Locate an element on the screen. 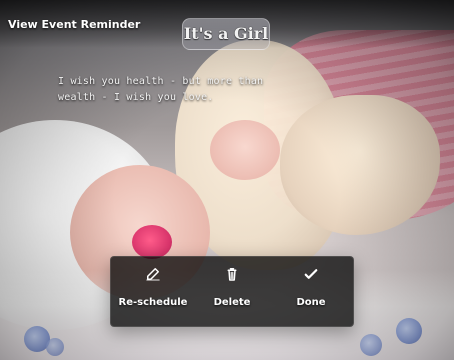 Image resolution: width=454 pixels, height=360 pixels. done-label: Done is located at coordinates (311, 302).